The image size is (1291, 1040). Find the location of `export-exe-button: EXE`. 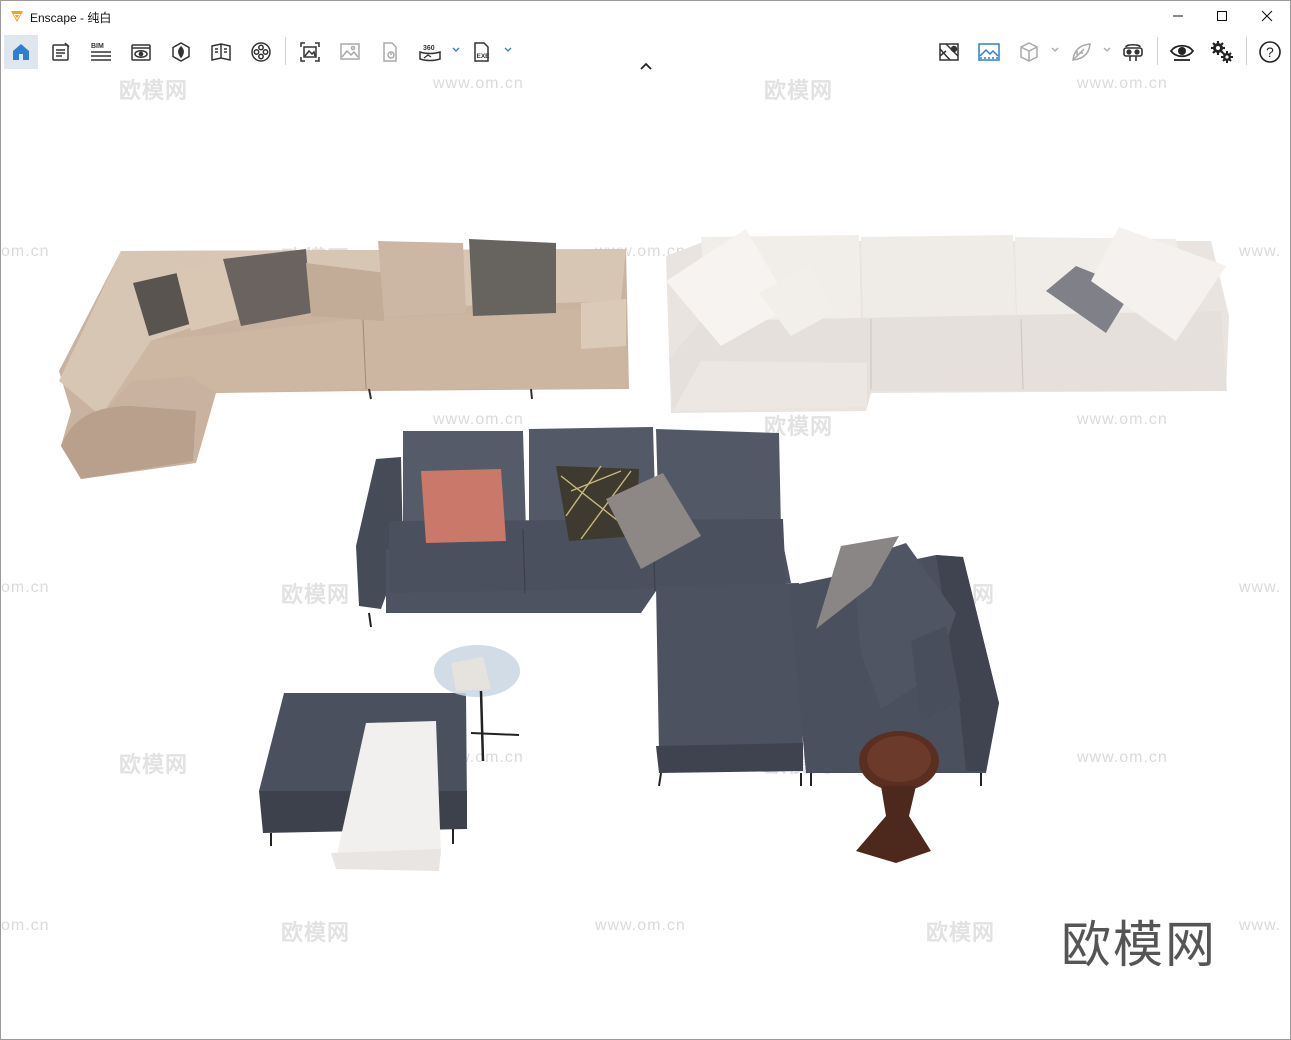

export-exe-button: EXE is located at coordinates (482, 52).